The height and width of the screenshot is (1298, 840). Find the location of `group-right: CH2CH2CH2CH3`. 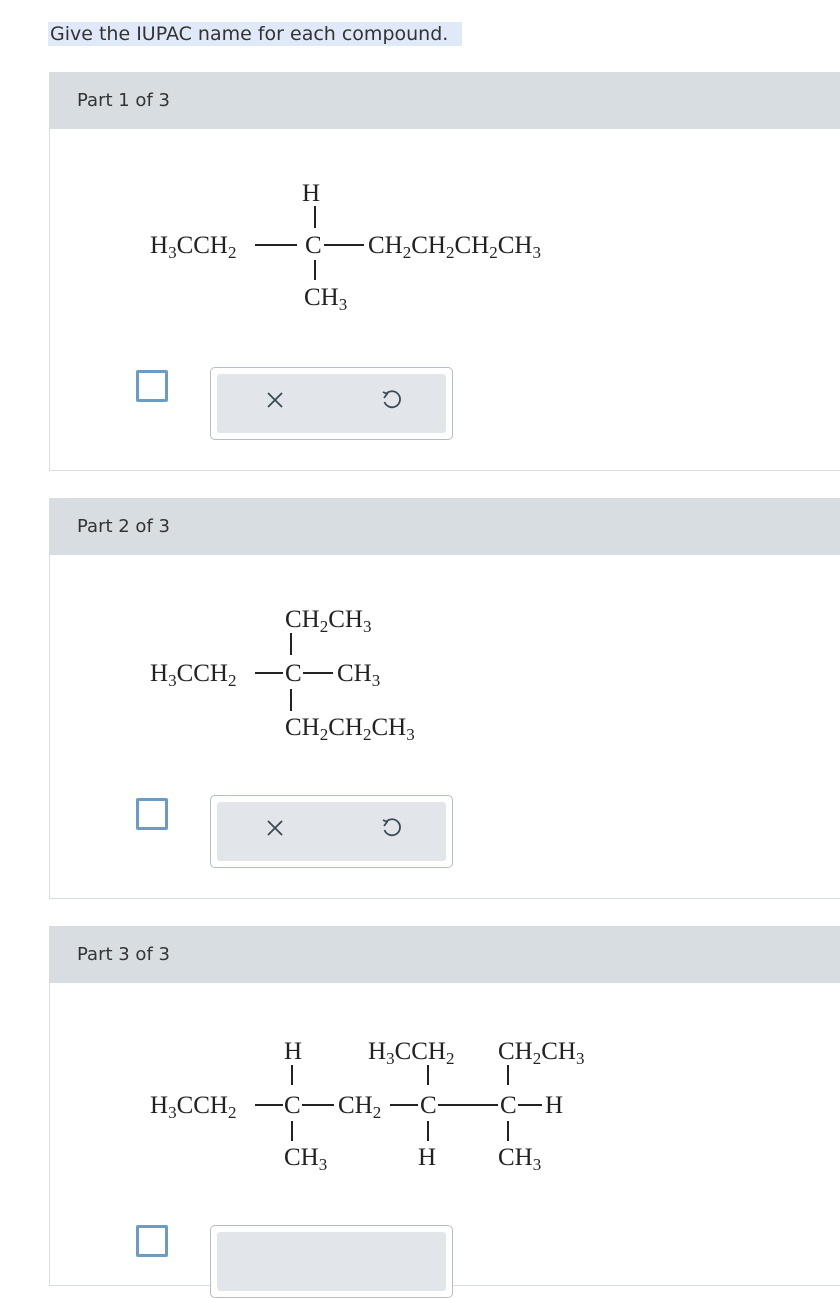

group-right: CH2CH2CH2CH3 is located at coordinates (454, 247).